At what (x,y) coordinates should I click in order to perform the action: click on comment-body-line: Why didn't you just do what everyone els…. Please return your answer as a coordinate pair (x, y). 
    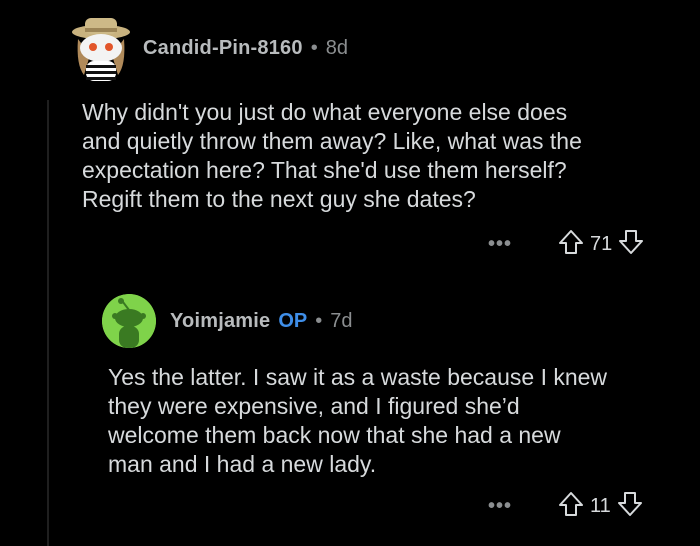
    Looking at the image, I should click on (325, 112).